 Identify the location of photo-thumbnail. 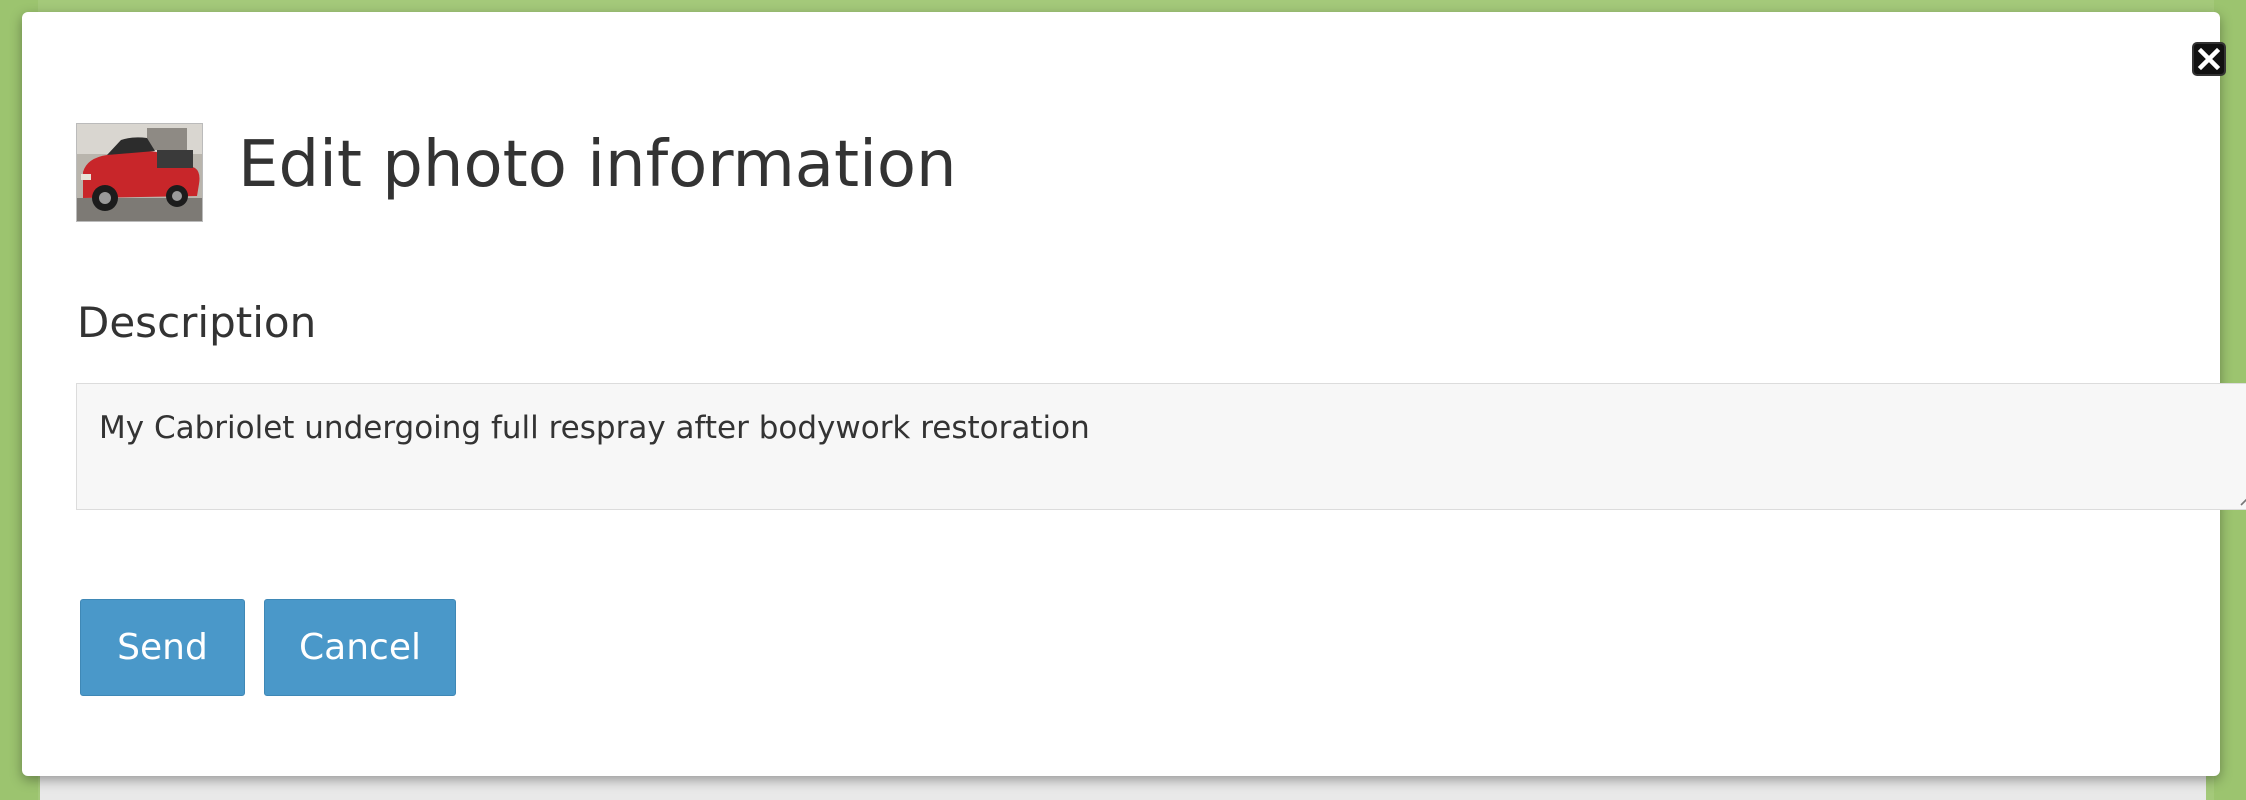
(139, 172).